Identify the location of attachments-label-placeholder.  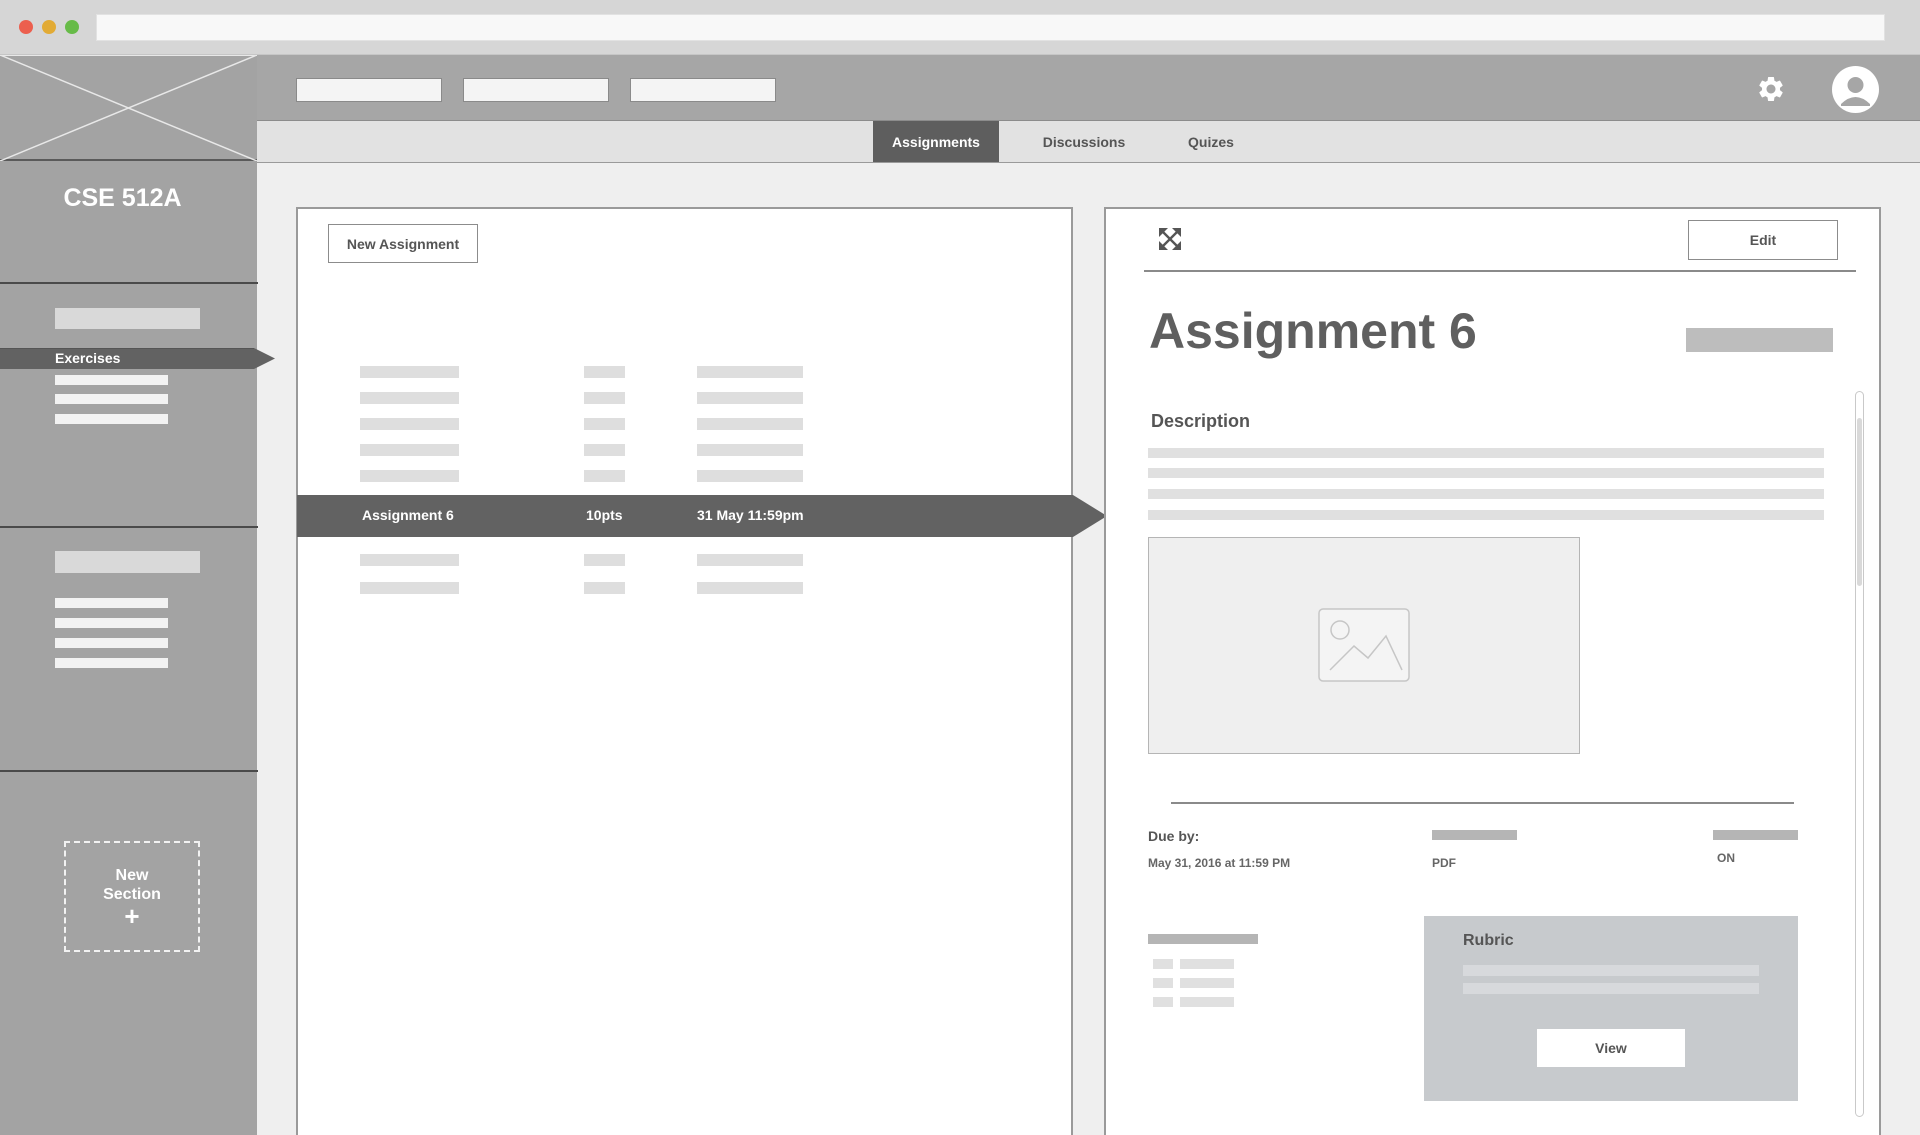
(1203, 939).